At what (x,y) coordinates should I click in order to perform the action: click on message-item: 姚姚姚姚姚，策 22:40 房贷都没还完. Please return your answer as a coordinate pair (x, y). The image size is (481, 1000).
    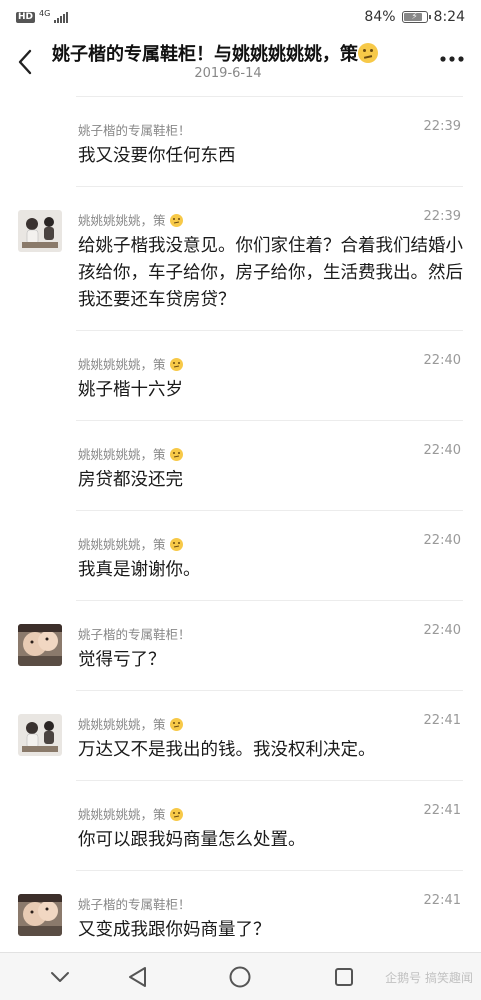
    Looking at the image, I should click on (269, 465).